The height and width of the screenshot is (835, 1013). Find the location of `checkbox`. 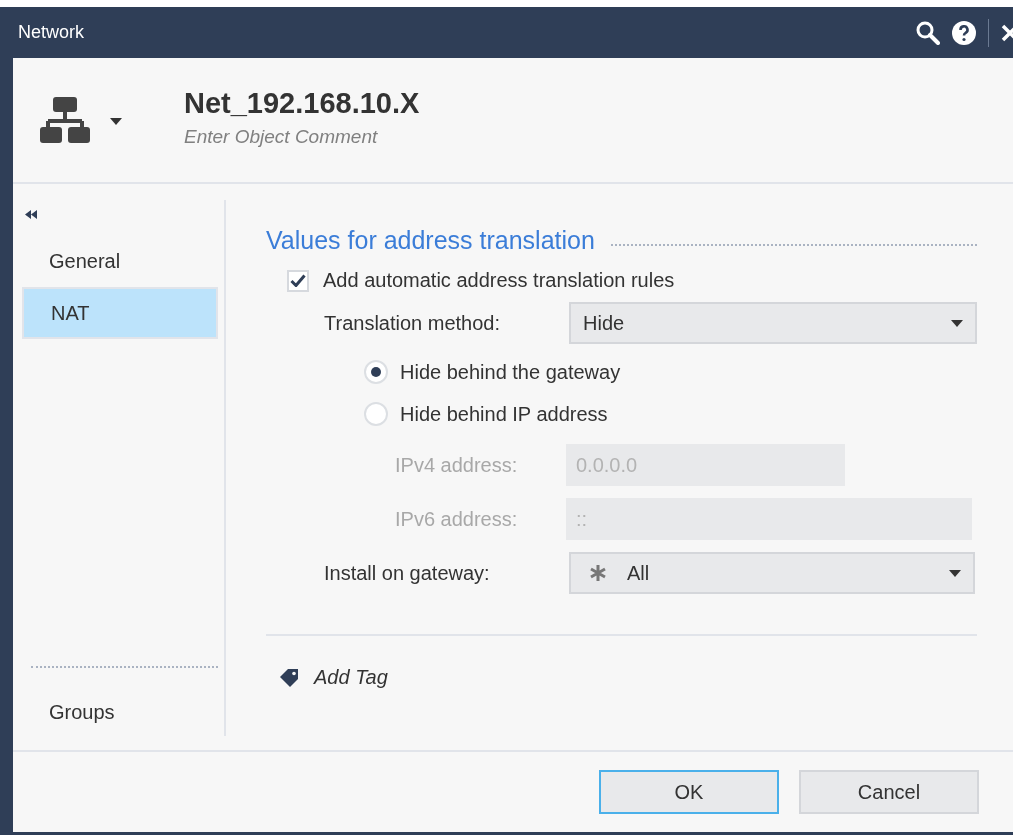

checkbox is located at coordinates (298, 280).